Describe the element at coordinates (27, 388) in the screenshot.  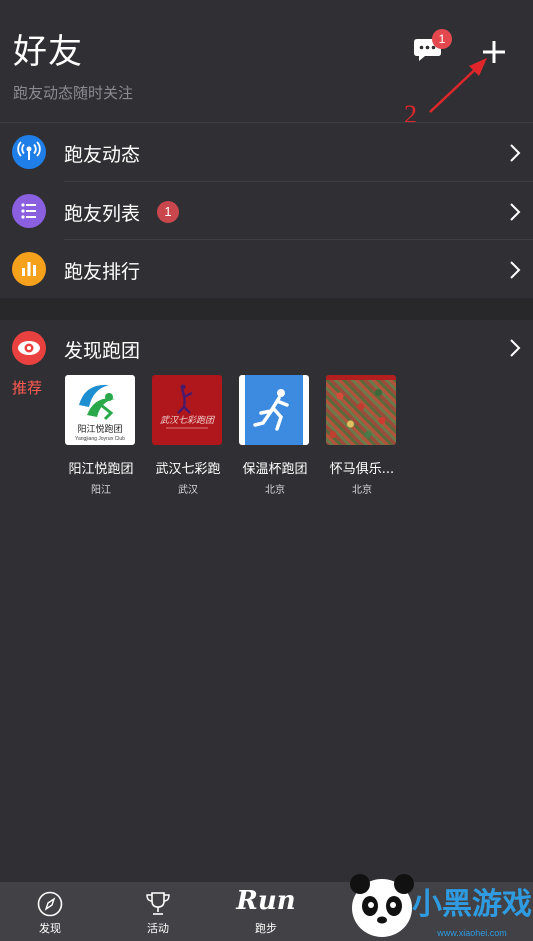
I see `recommend-label: 推荐` at that location.